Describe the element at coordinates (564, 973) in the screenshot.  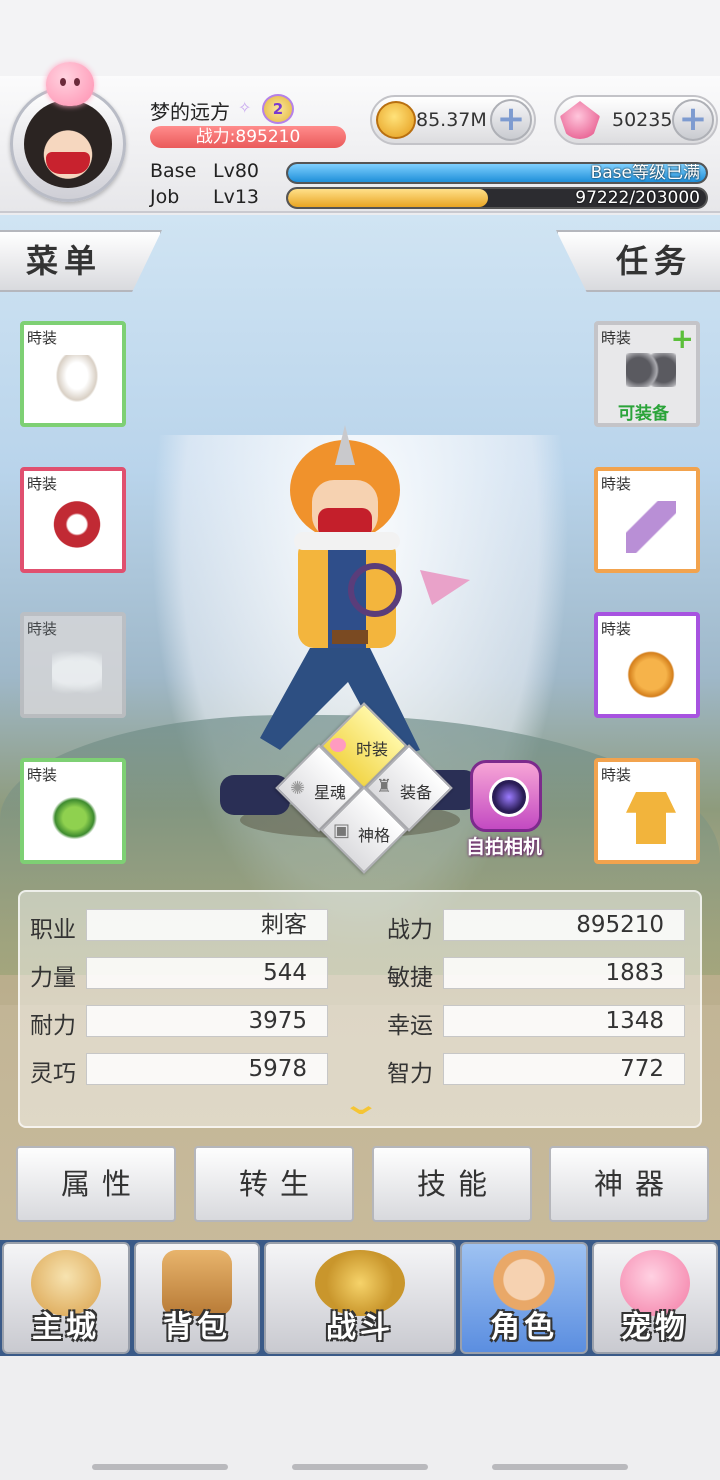
I see `stat-agi-value: 1883` at that location.